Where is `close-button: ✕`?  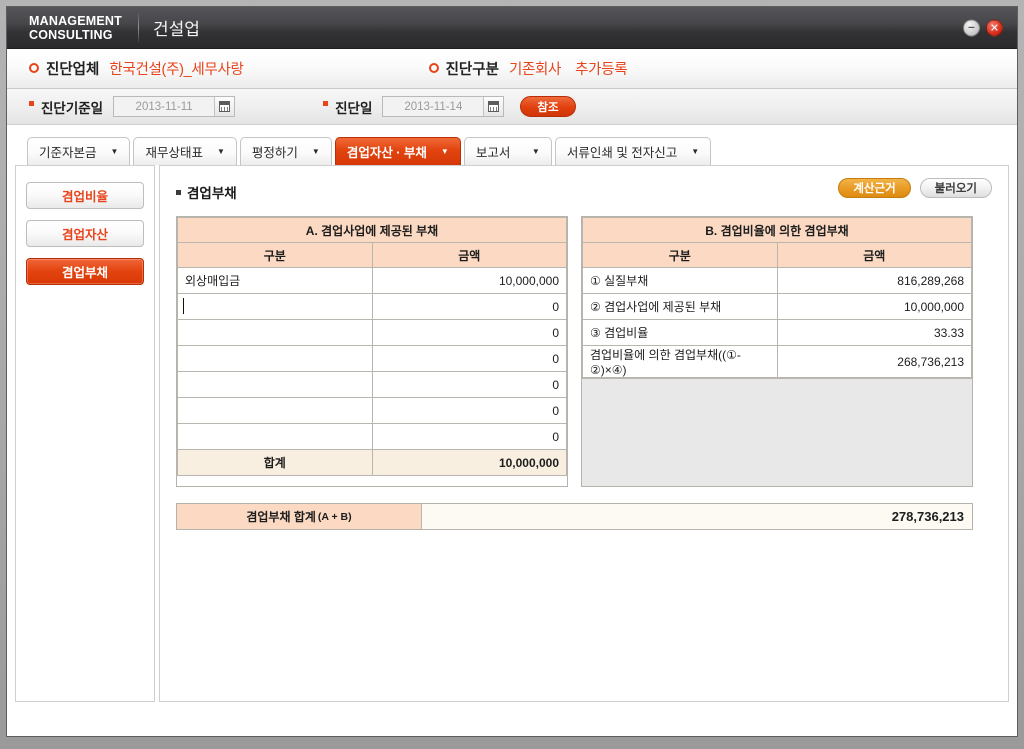
close-button: ✕ is located at coordinates (994, 27).